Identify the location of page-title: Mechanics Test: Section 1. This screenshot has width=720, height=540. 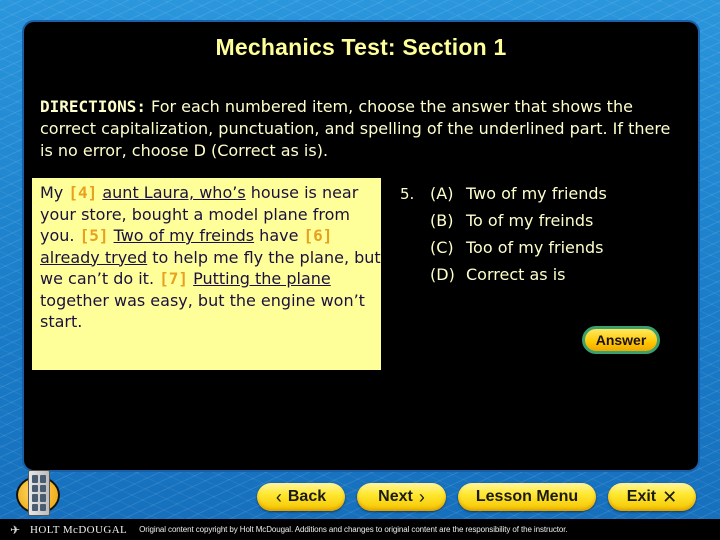
(361, 47).